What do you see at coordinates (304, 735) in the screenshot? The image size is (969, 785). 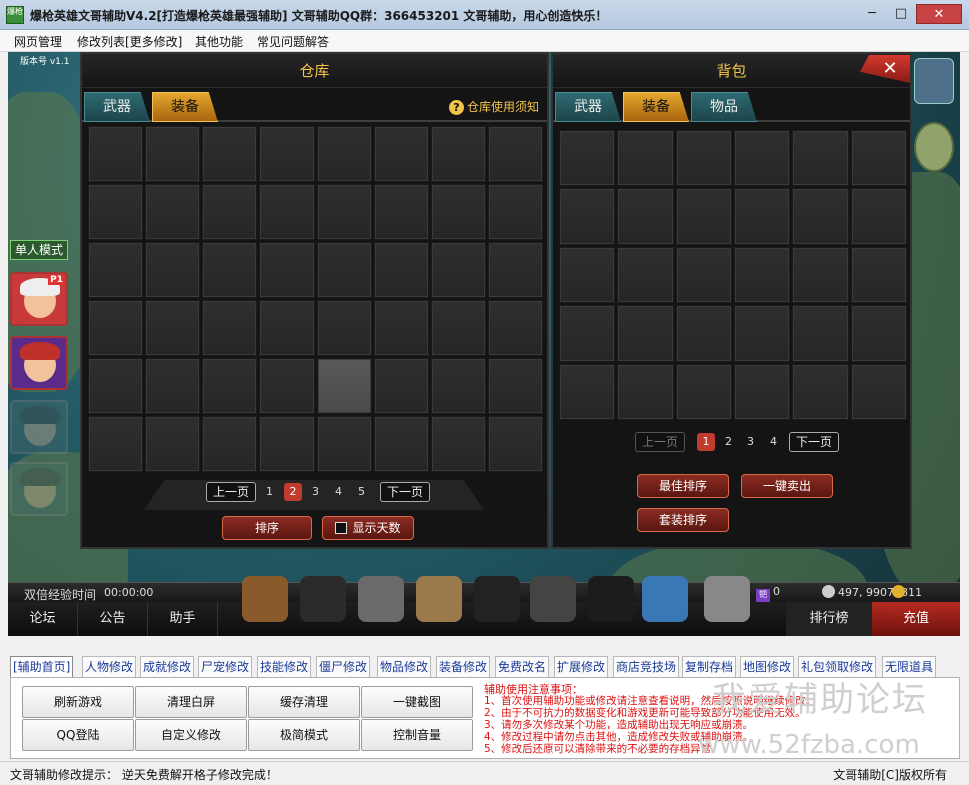 I see `minimal-mode-button: 极简模式` at bounding box center [304, 735].